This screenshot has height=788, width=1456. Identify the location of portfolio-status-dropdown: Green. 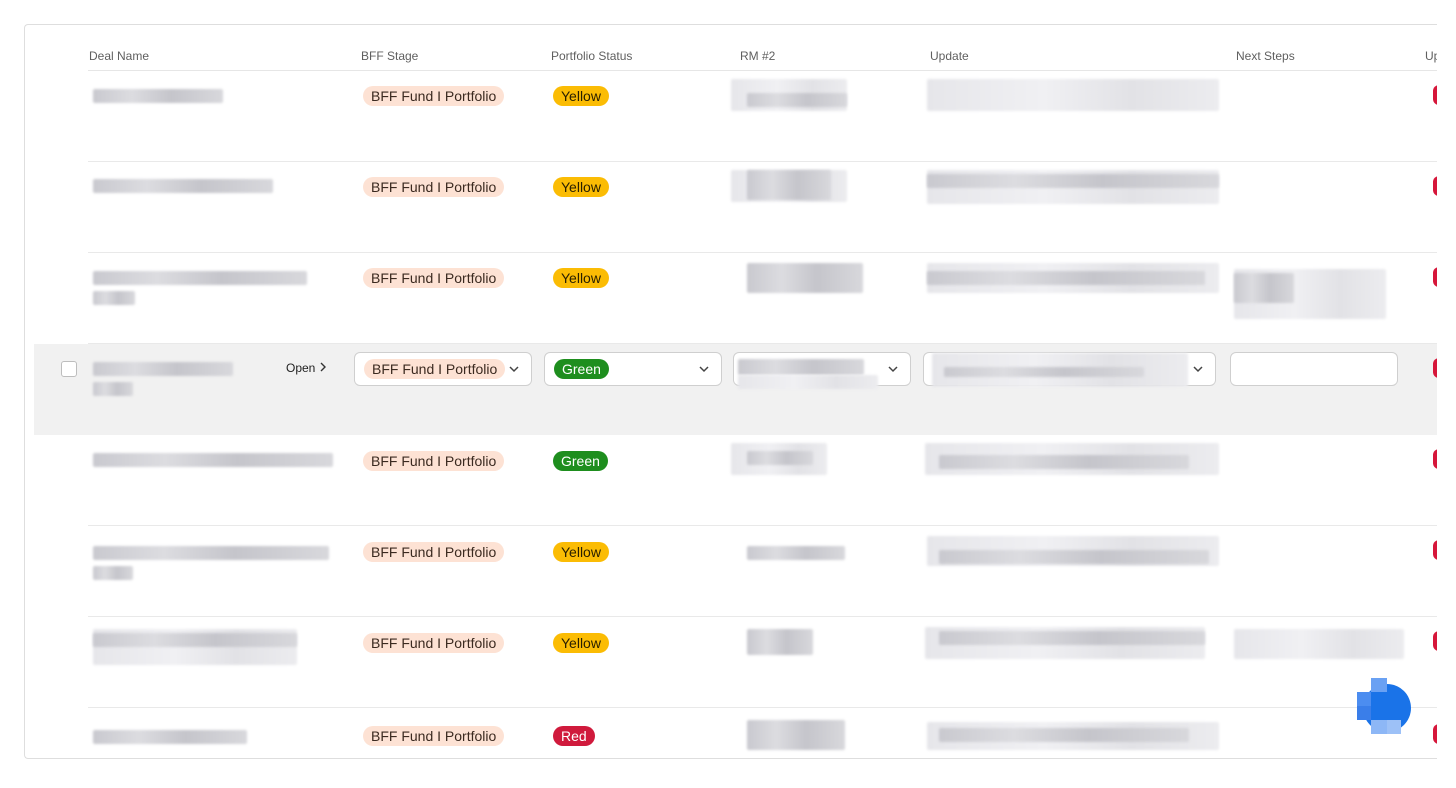
(633, 369).